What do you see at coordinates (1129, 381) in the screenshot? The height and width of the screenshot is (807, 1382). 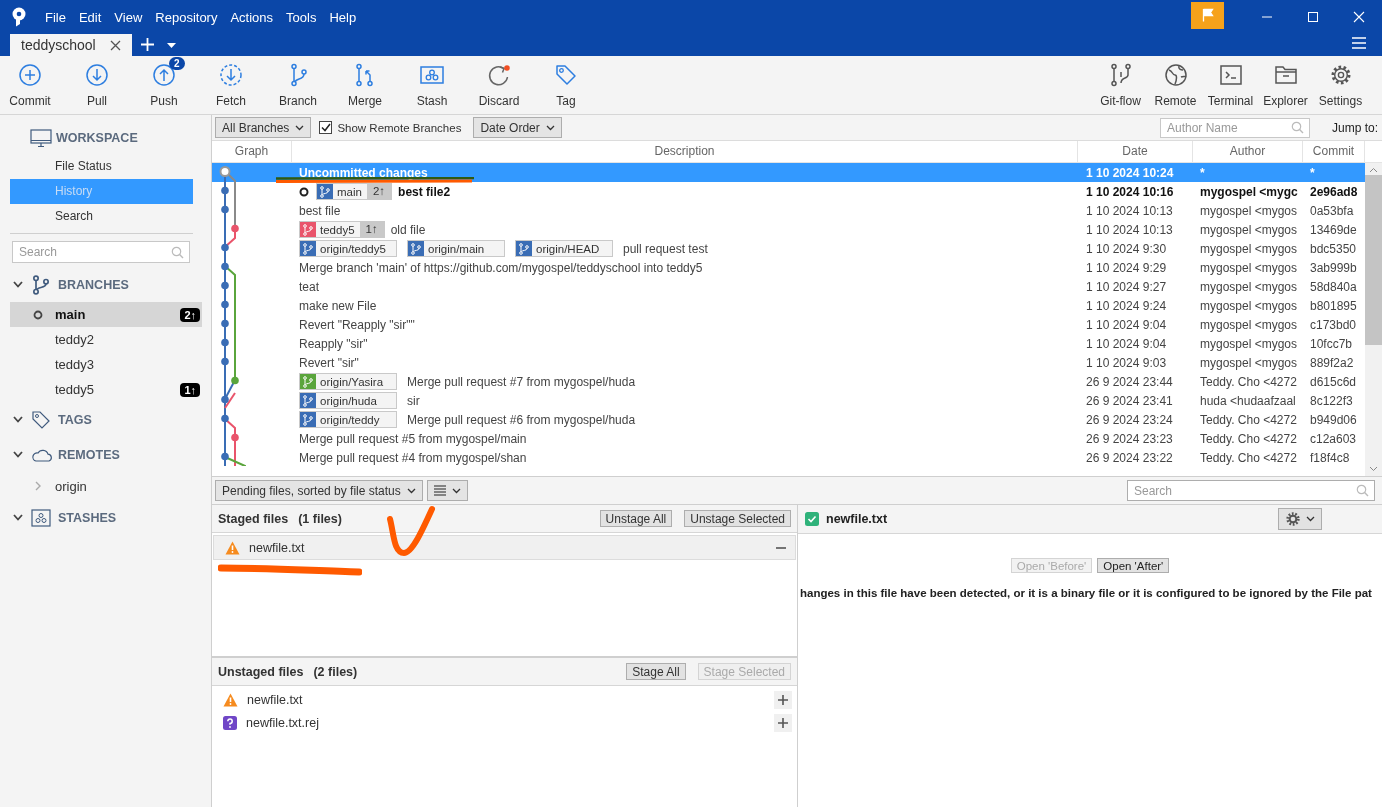 I see `date-cell-text: 26 9 2024 23:44` at bounding box center [1129, 381].